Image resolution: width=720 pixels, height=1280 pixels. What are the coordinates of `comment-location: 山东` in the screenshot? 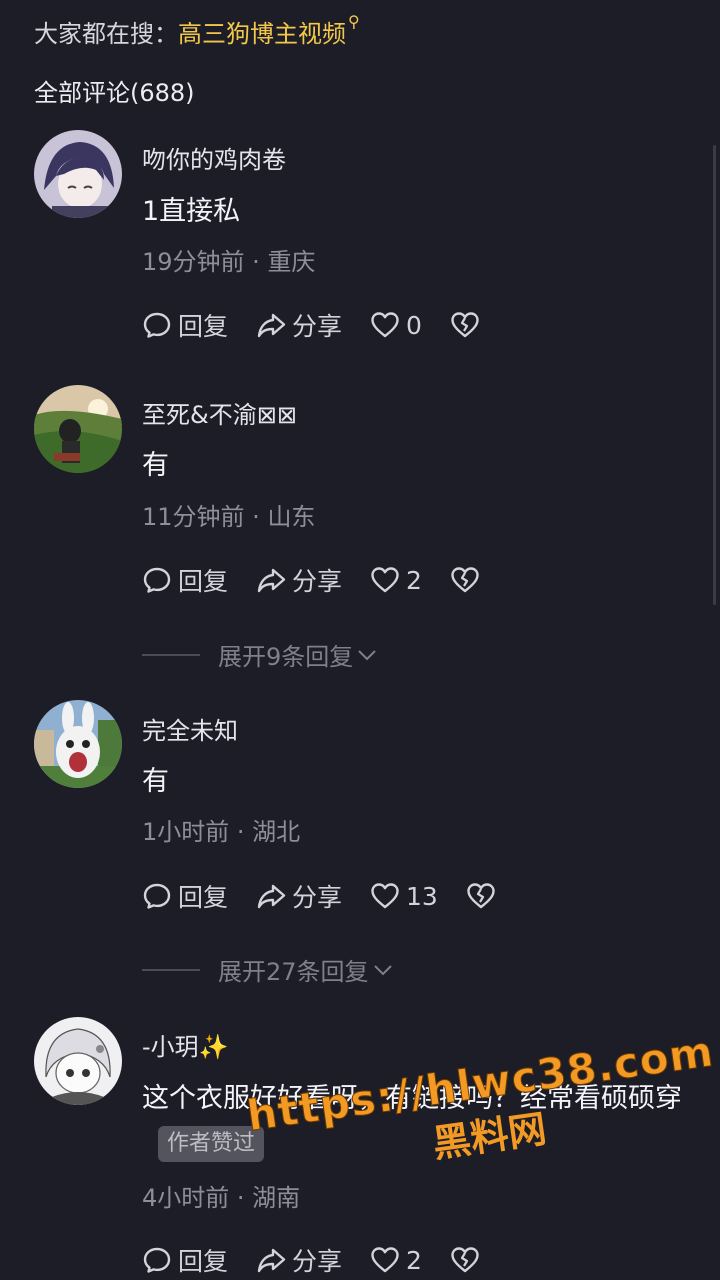 It's located at (291, 517).